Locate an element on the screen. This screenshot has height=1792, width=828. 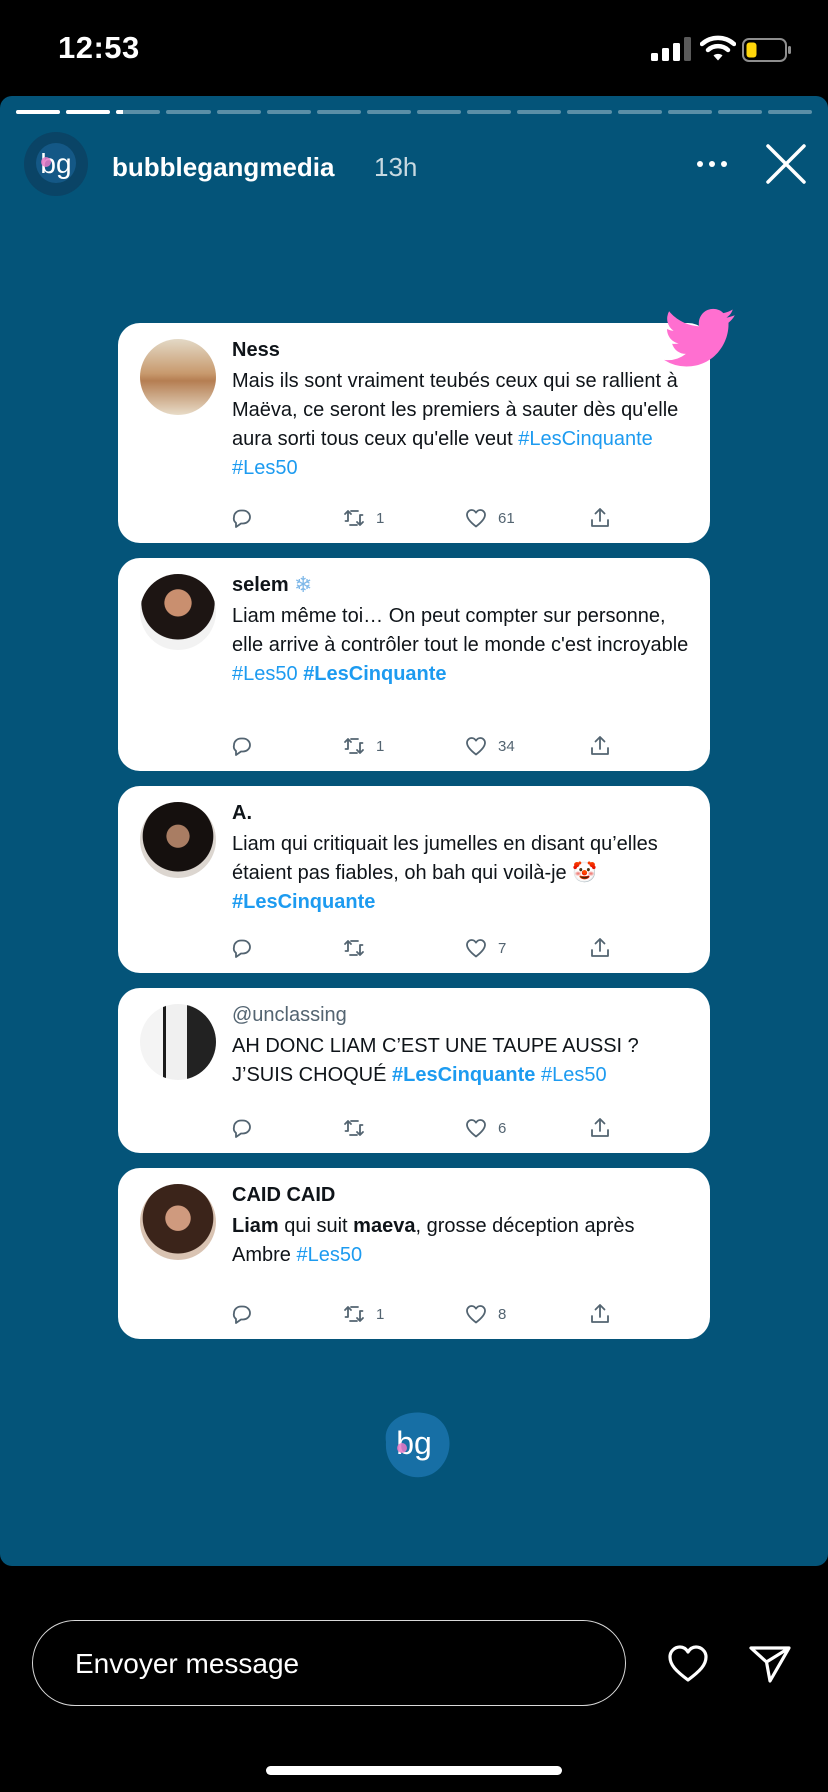
like-button: 8 is located at coordinates (485, 1314).